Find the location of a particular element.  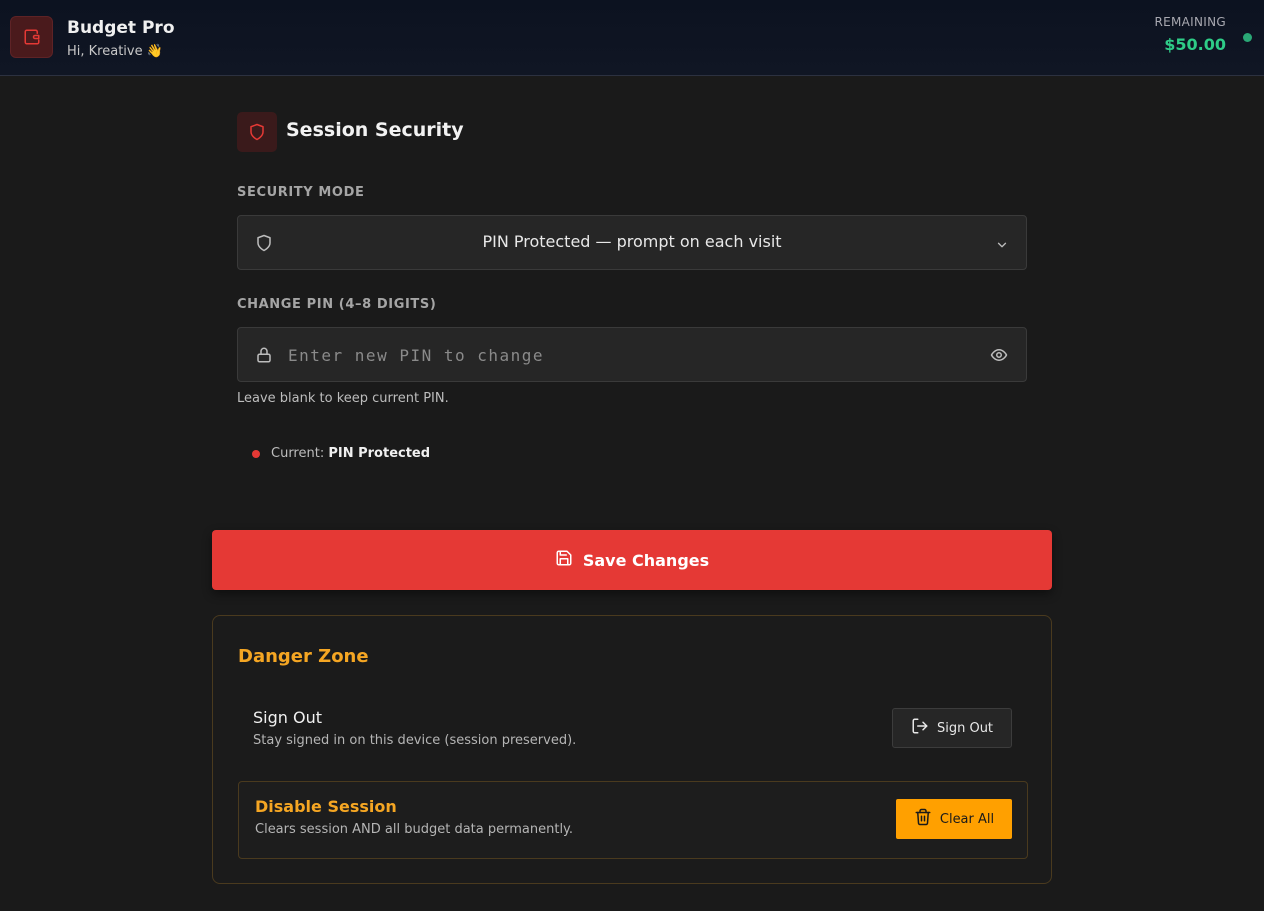

security-mode-select: PIN Protected — prompt on each visit is located at coordinates (632, 242).